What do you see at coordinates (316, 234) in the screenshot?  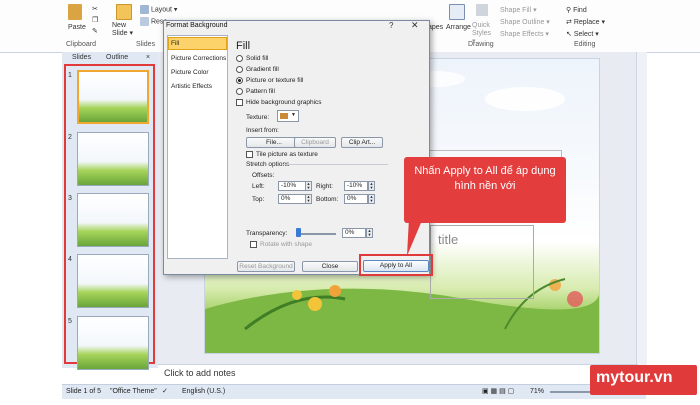 I see `transparency-slider` at bounding box center [316, 234].